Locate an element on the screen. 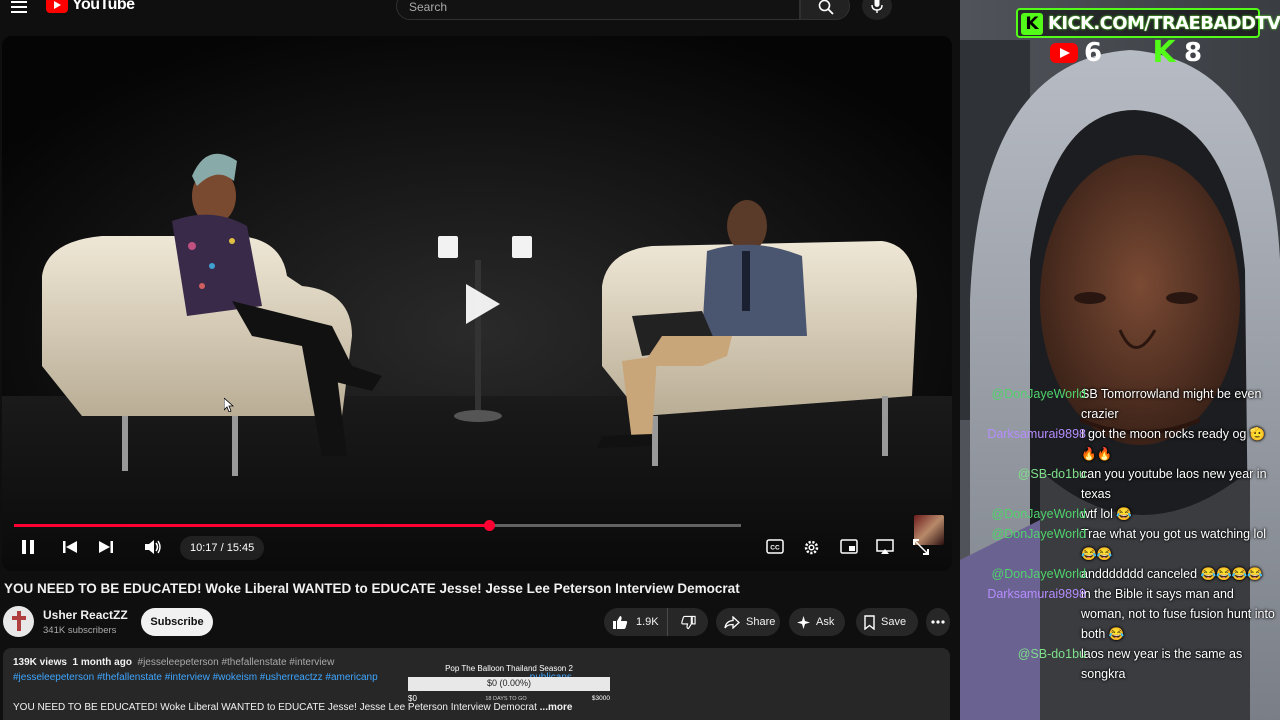 The image size is (1280, 720). seek-bar-played is located at coordinates (251, 525).